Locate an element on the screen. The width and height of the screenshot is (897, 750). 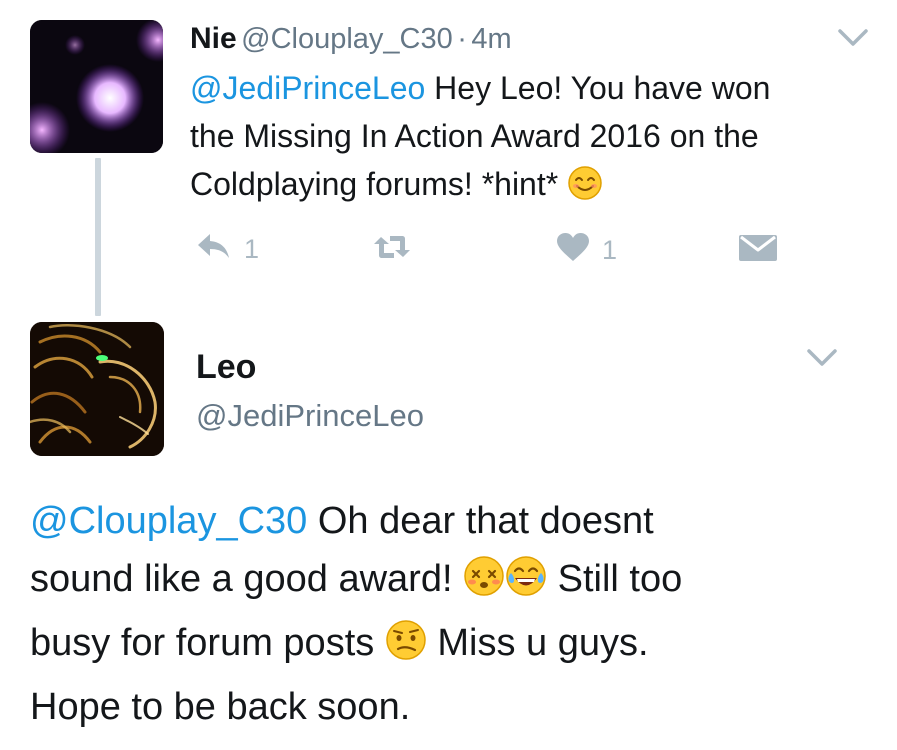
retweet-icon is located at coordinates (392, 250).